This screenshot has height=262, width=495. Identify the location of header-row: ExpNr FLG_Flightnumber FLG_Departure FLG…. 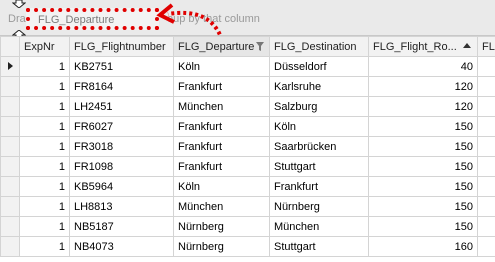
(247, 46).